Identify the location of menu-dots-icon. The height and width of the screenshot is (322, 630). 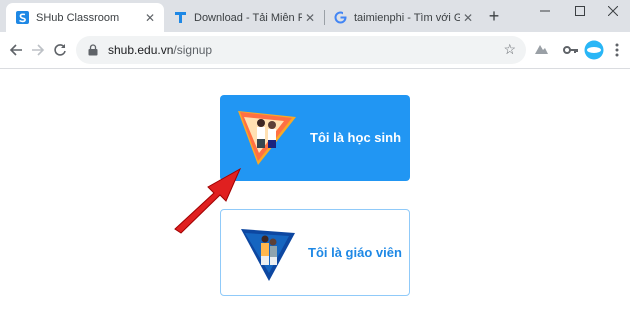
(617, 50).